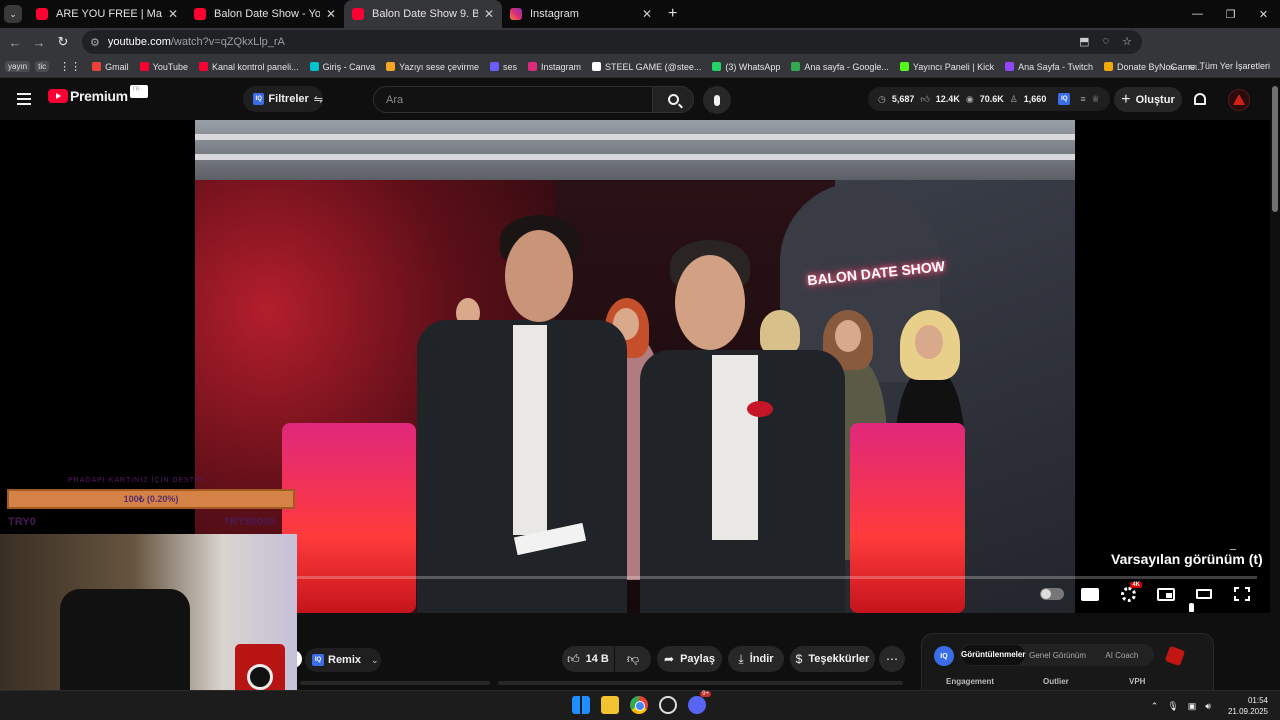 This screenshot has width=1280, height=720. Describe the element at coordinates (689, 659) in the screenshot. I see `share-button: ➦ Paylaş` at that location.